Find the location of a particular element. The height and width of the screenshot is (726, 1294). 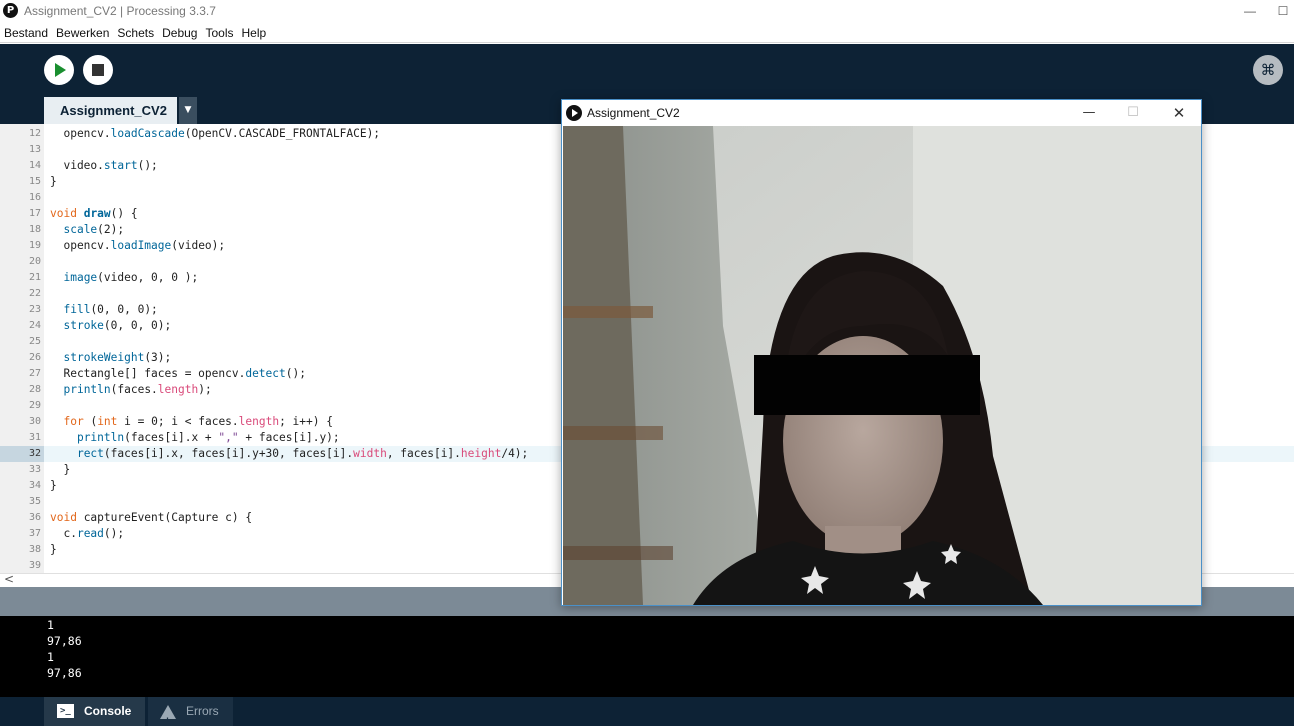

line-number: 22 is located at coordinates (34, 293).